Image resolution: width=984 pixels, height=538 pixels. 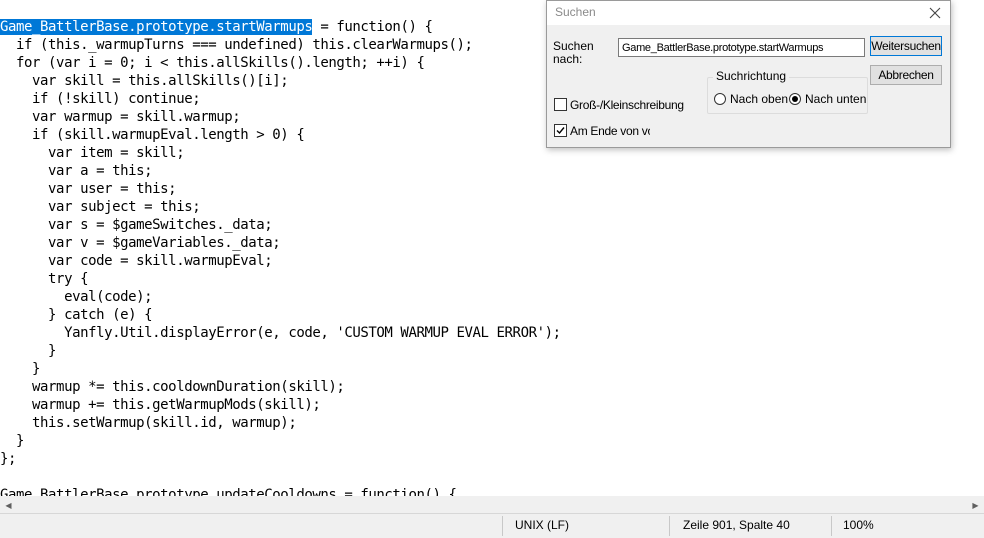 I want to click on zoom-status: 100%, so click(x=858, y=525).